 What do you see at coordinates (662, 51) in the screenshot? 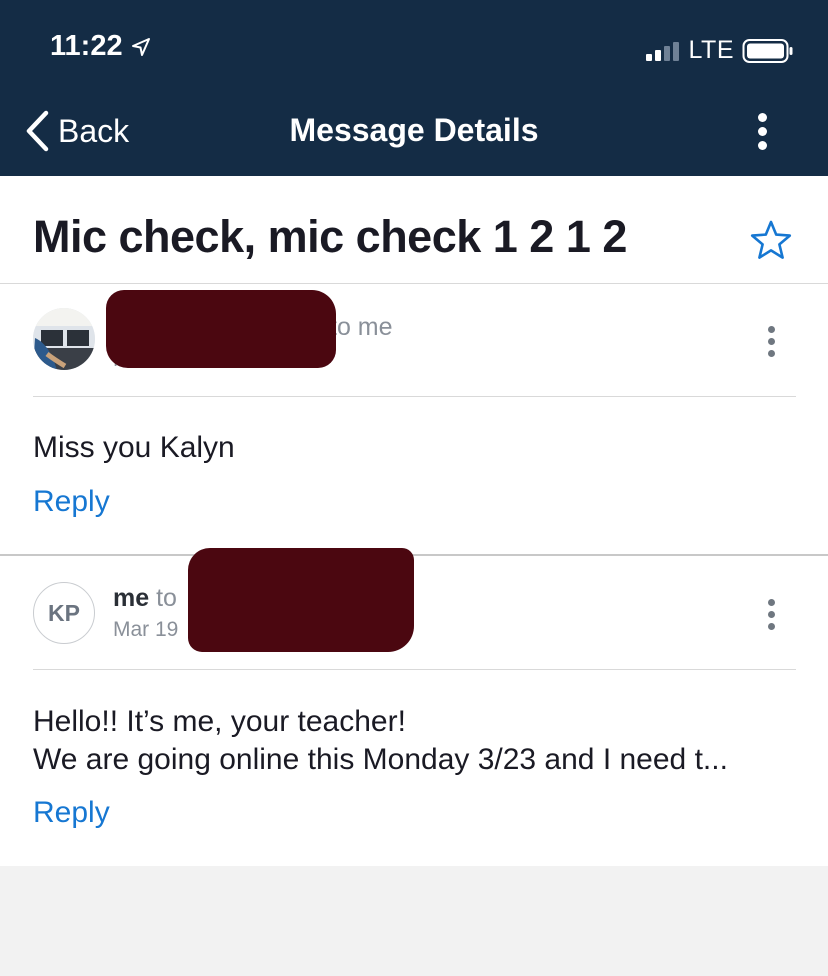
I see `signal-icon` at bounding box center [662, 51].